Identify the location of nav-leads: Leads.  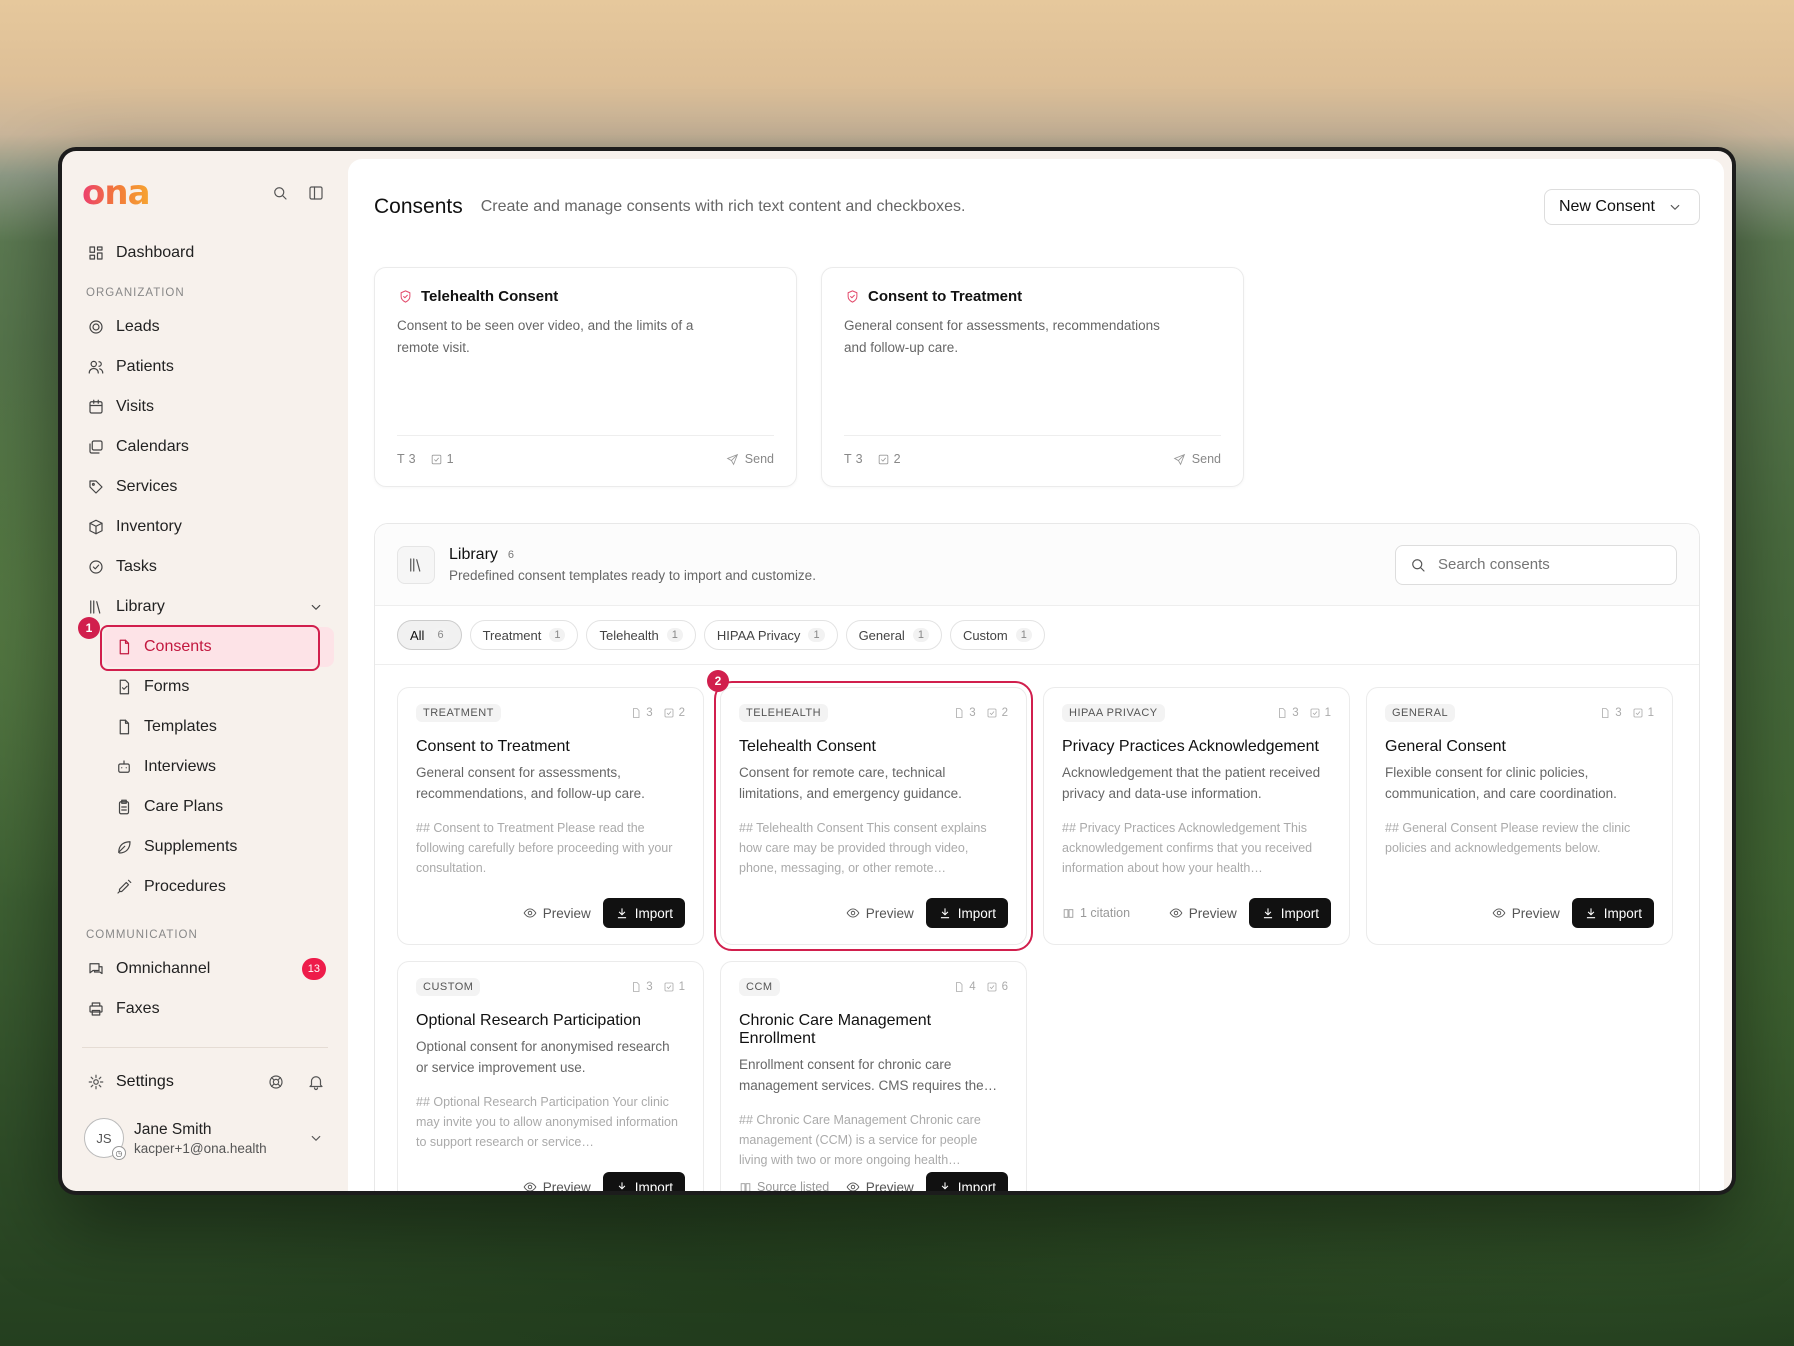
(205, 327).